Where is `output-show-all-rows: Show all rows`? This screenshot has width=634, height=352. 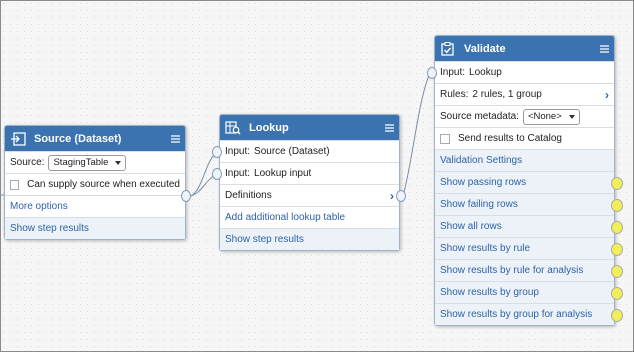
output-show-all-rows: Show all rows is located at coordinates (524, 226).